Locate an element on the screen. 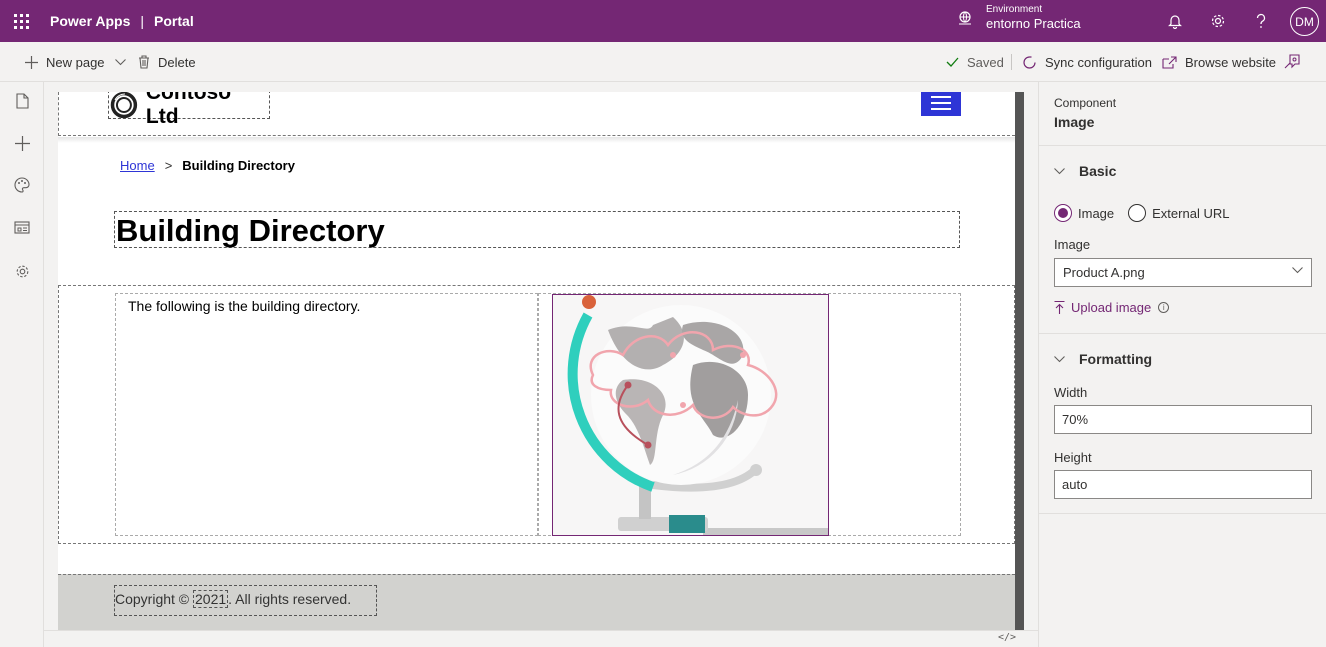 The height and width of the screenshot is (647, 1326). header-shadow is located at coordinates (536, 140).